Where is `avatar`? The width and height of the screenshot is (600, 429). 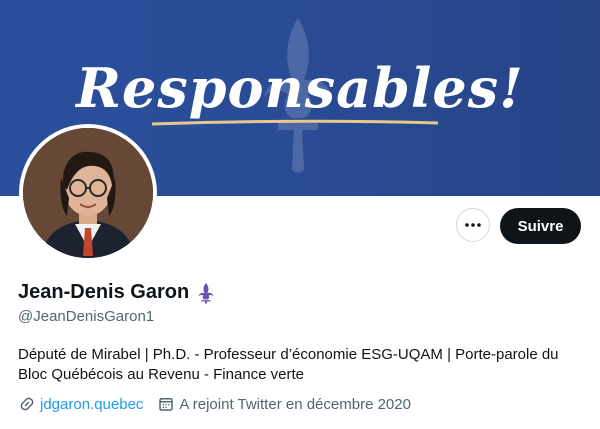 avatar is located at coordinates (88, 193).